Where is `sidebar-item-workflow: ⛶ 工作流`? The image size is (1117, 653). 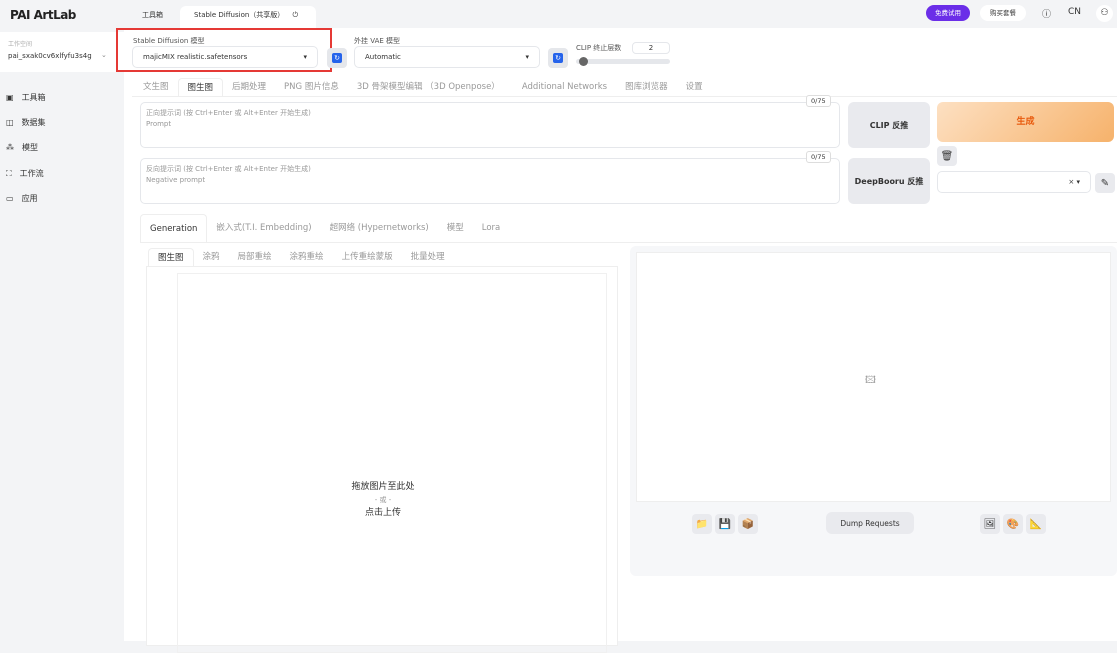 sidebar-item-workflow: ⛶ 工作流 is located at coordinates (25, 174).